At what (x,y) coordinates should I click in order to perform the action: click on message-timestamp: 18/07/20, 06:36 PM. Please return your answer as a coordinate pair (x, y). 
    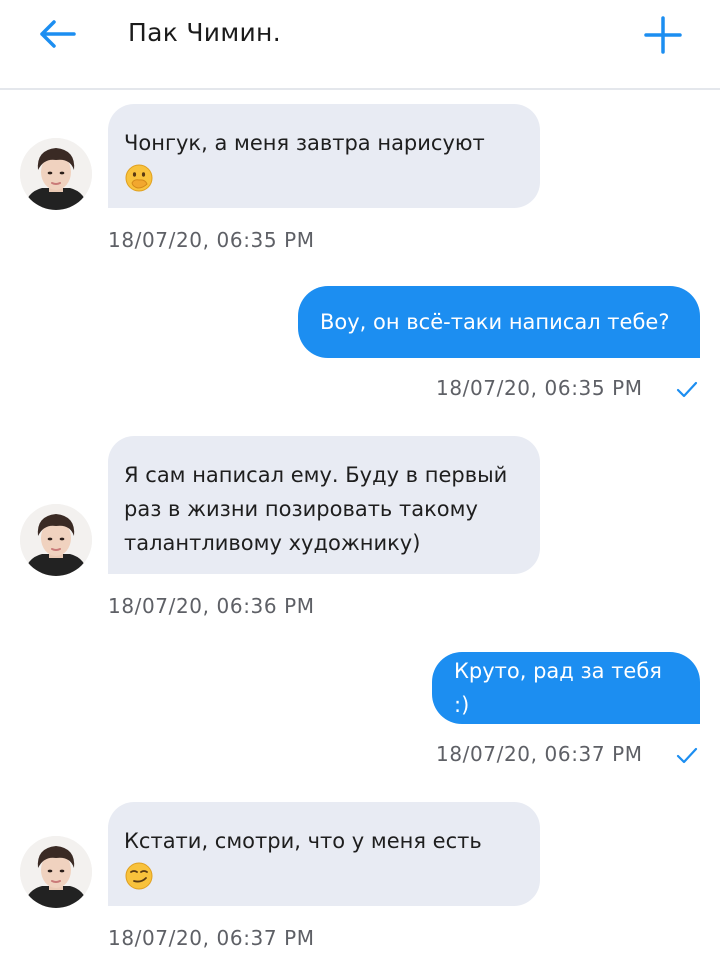
    Looking at the image, I should click on (211, 606).